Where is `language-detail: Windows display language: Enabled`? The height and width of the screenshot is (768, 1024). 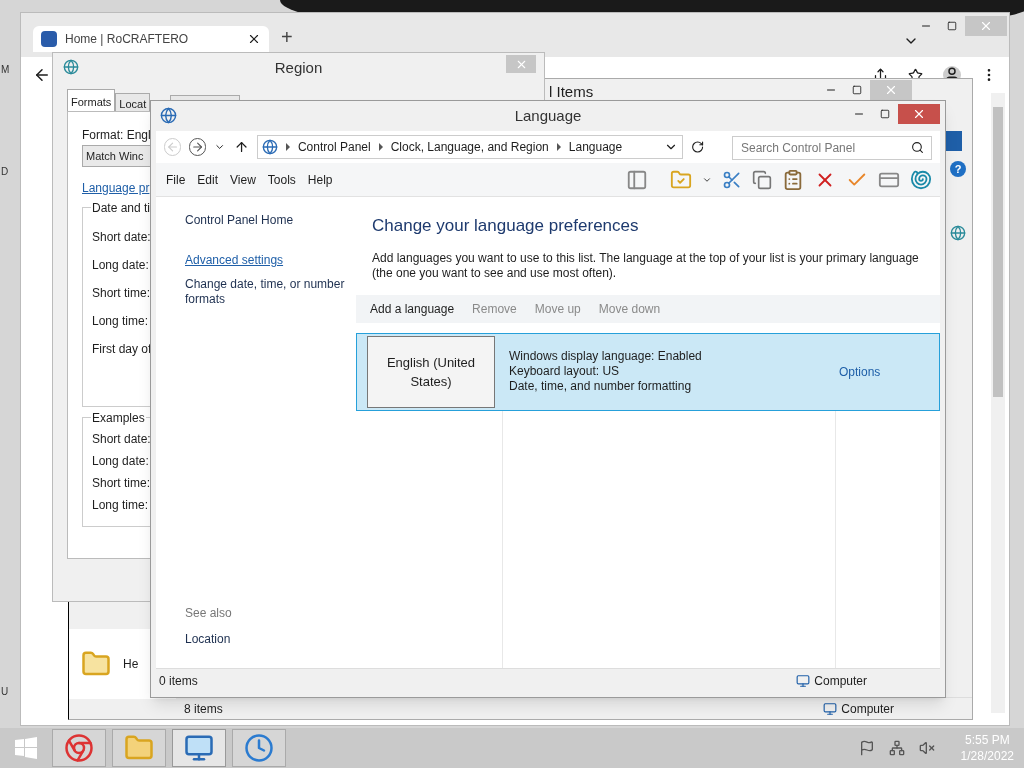 language-detail: Windows display language: Enabled is located at coordinates (606, 356).